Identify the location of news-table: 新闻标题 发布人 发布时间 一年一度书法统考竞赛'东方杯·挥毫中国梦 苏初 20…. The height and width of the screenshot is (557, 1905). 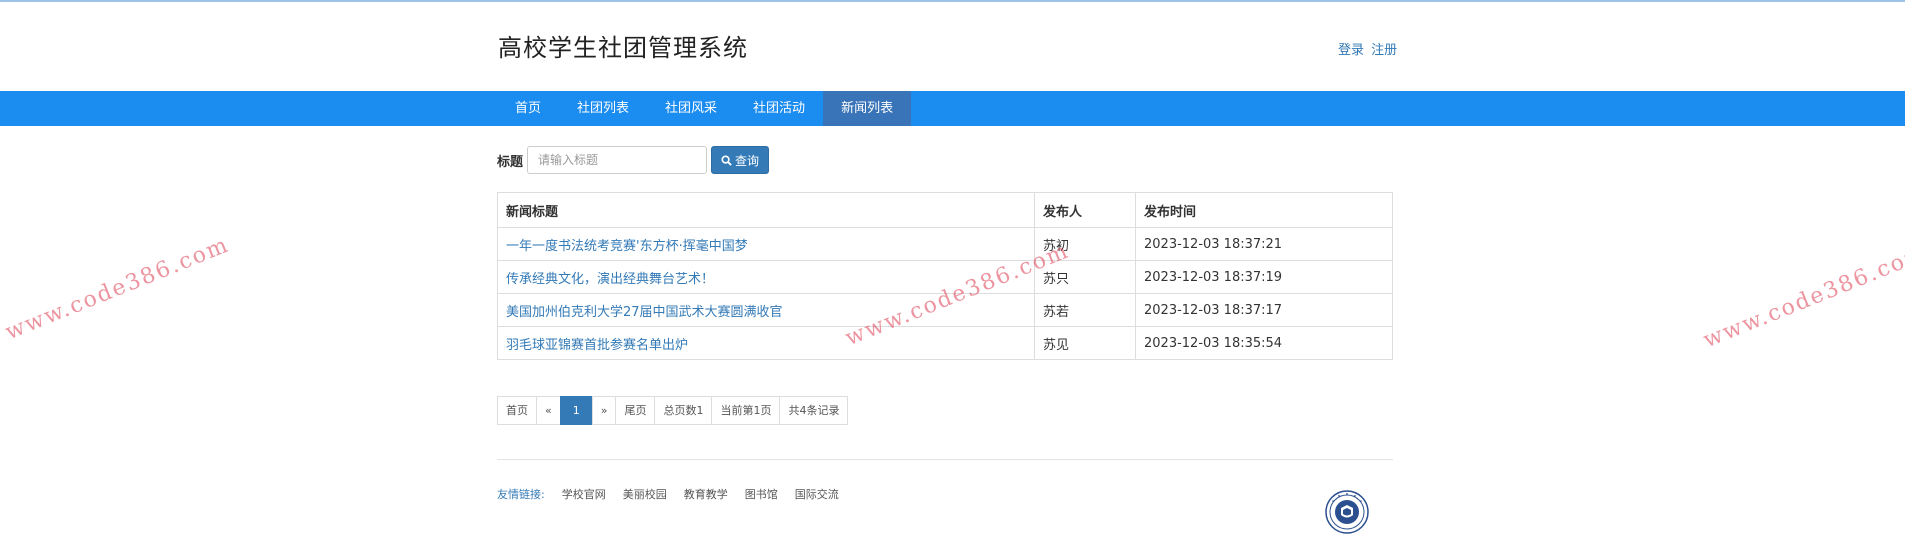
(945, 276).